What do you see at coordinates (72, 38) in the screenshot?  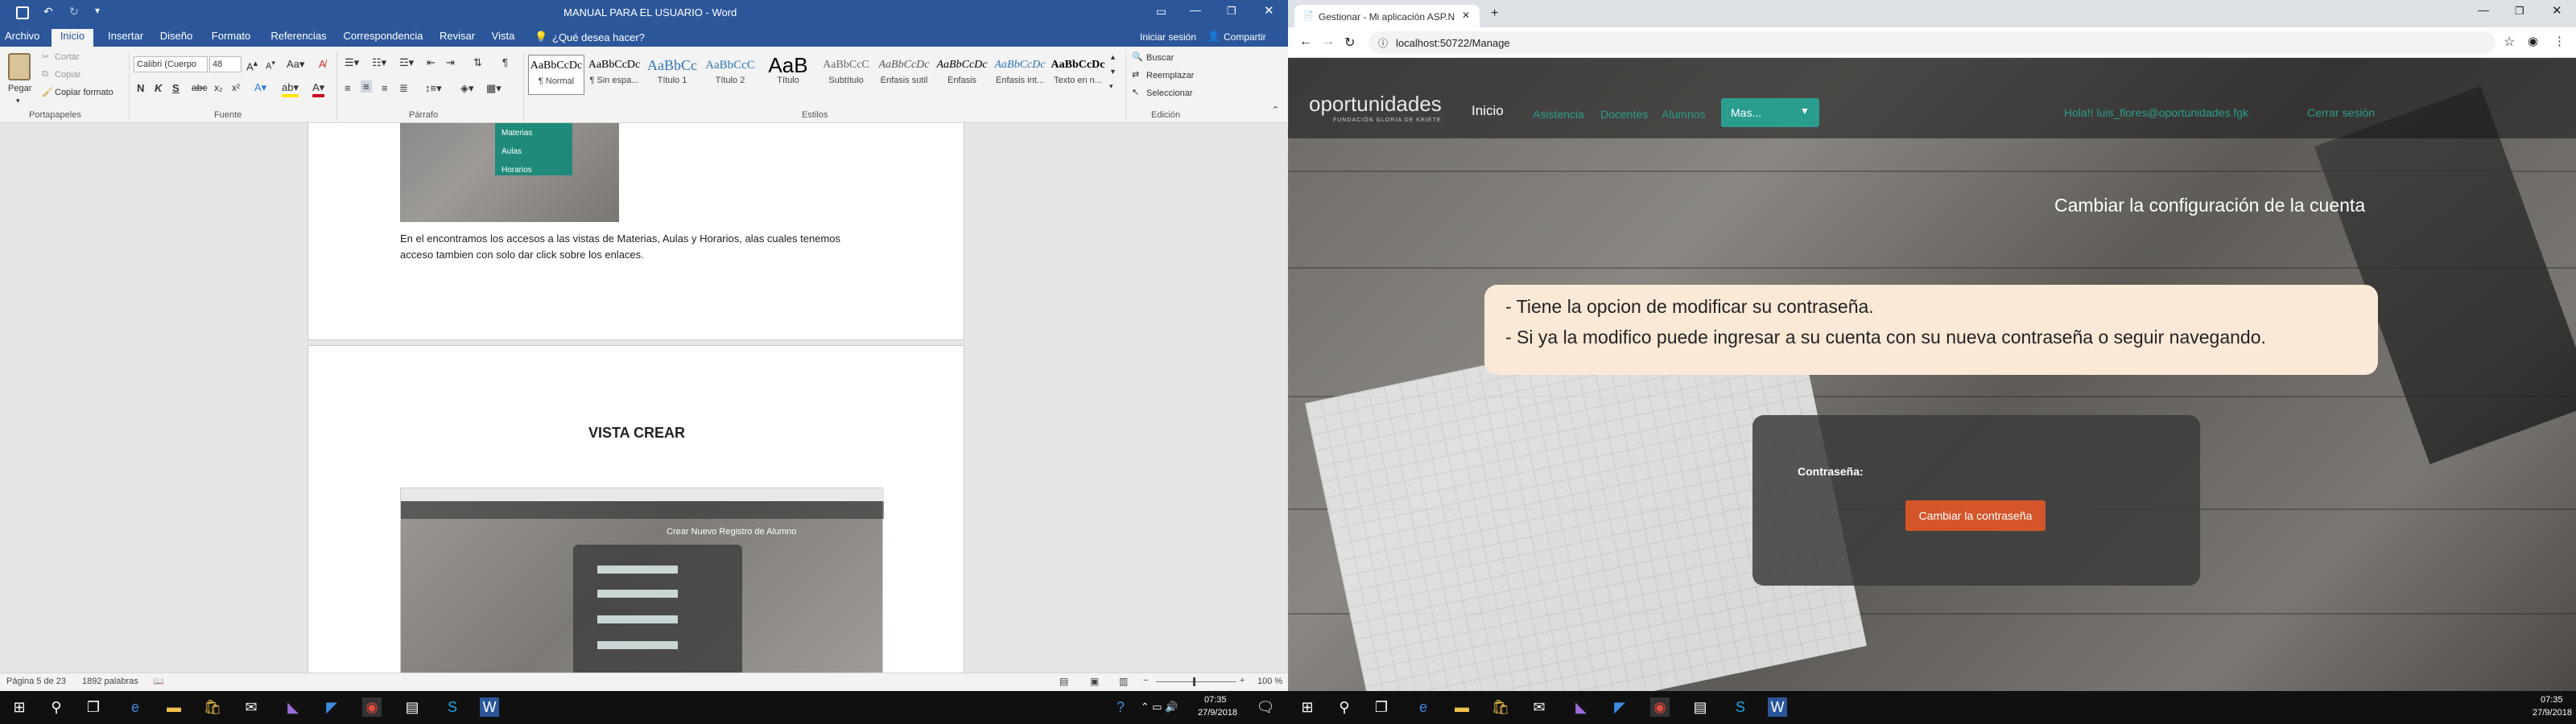 I see `tab-inicio: Inicio` at bounding box center [72, 38].